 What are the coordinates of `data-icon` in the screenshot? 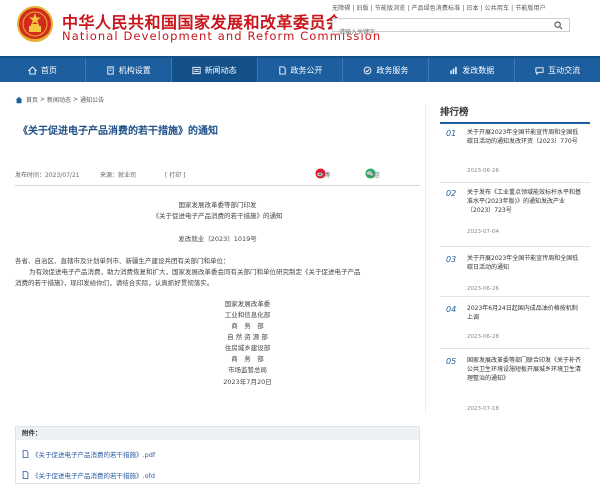 It's located at (453, 70).